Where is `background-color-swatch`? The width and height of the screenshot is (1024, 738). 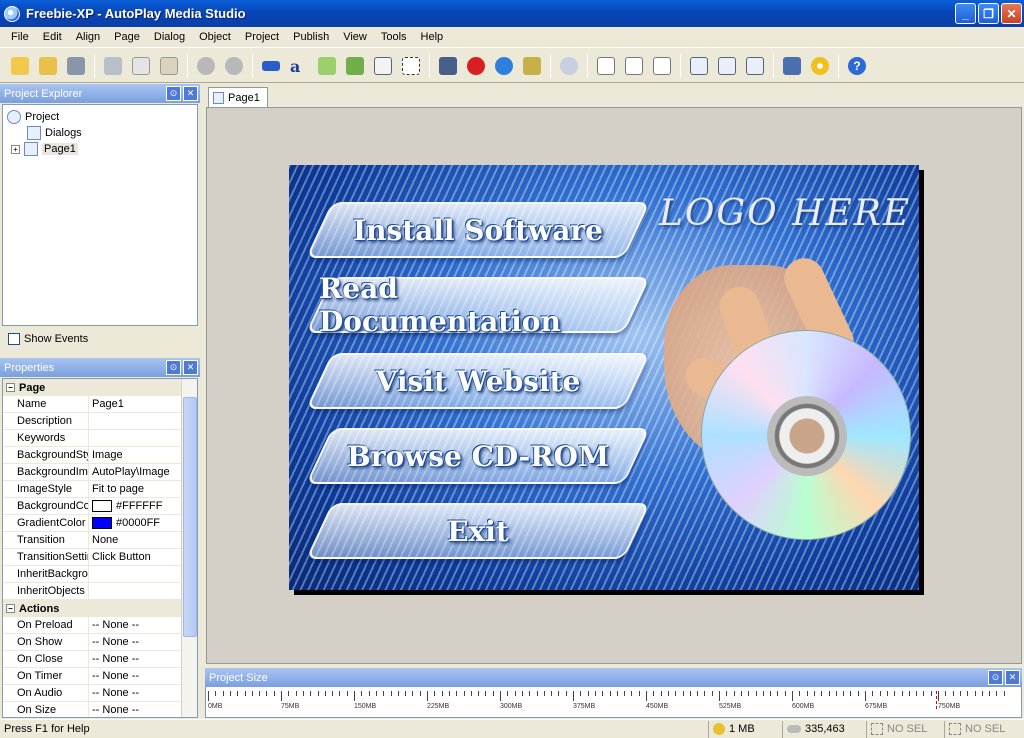 background-color-swatch is located at coordinates (102, 506).